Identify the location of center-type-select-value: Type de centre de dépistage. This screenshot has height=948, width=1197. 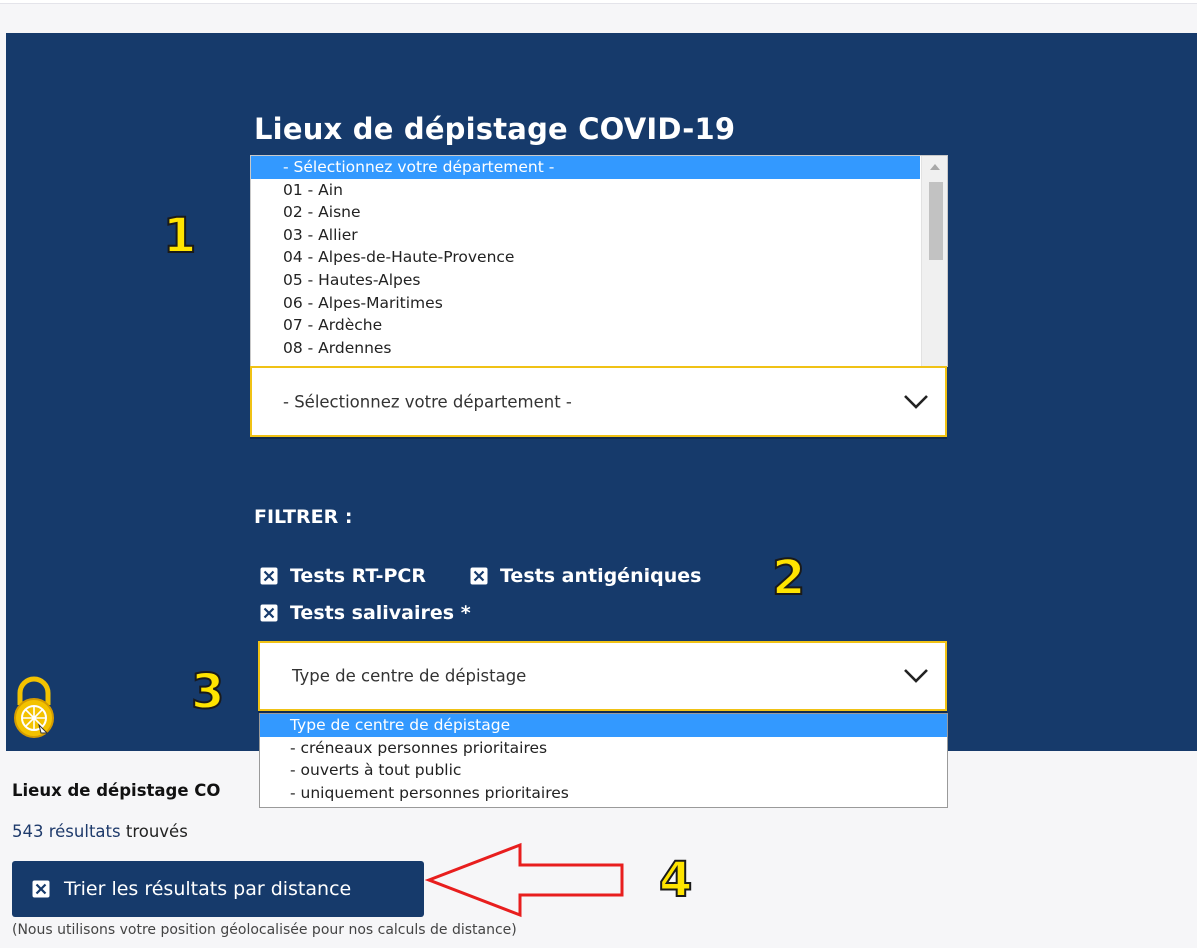
(409, 676).